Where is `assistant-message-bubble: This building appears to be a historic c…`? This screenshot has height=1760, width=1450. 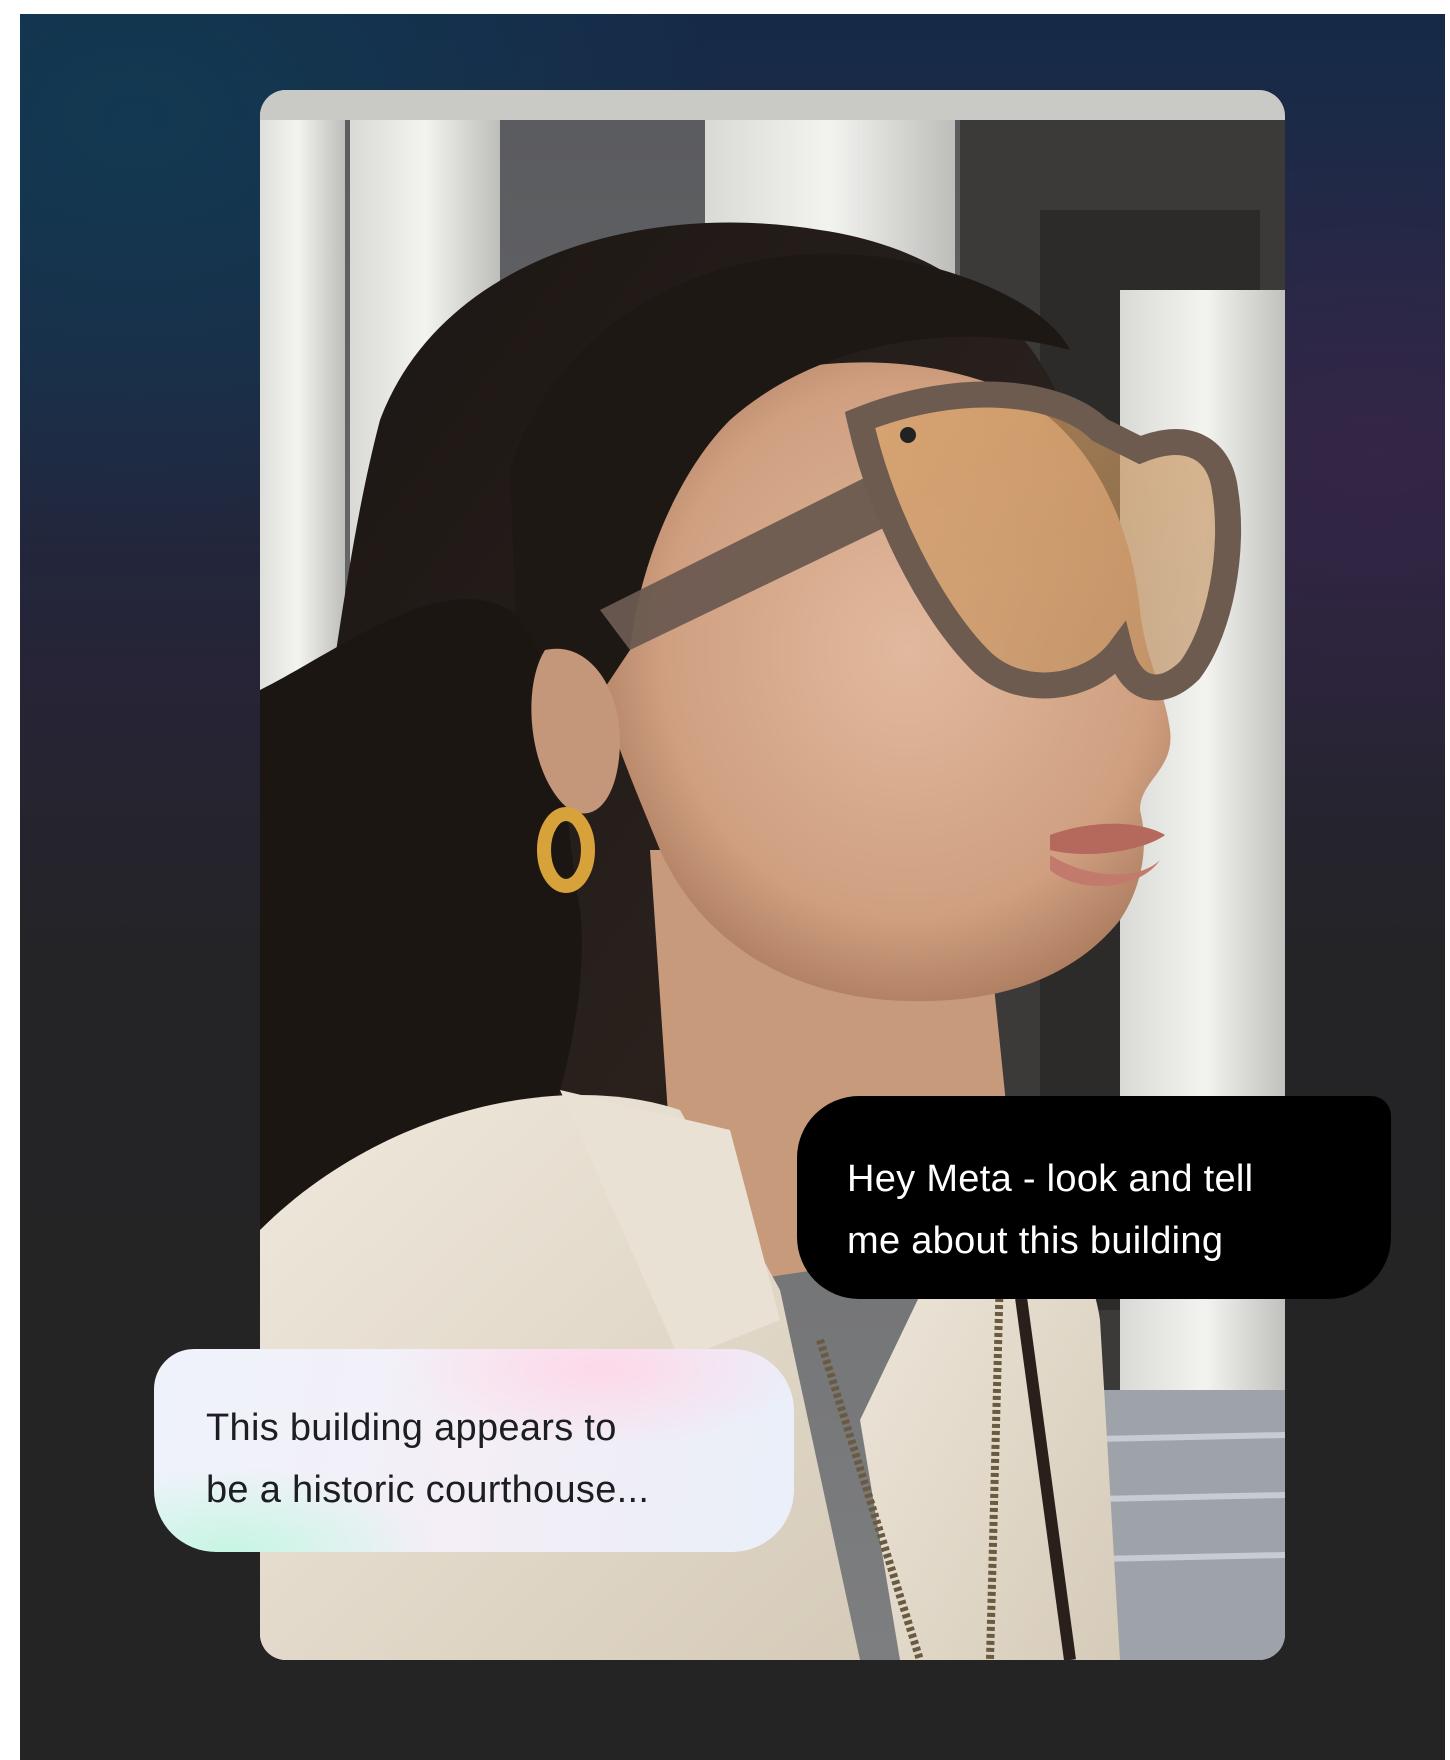 assistant-message-bubble: This building appears to be a historic c… is located at coordinates (474, 1450).